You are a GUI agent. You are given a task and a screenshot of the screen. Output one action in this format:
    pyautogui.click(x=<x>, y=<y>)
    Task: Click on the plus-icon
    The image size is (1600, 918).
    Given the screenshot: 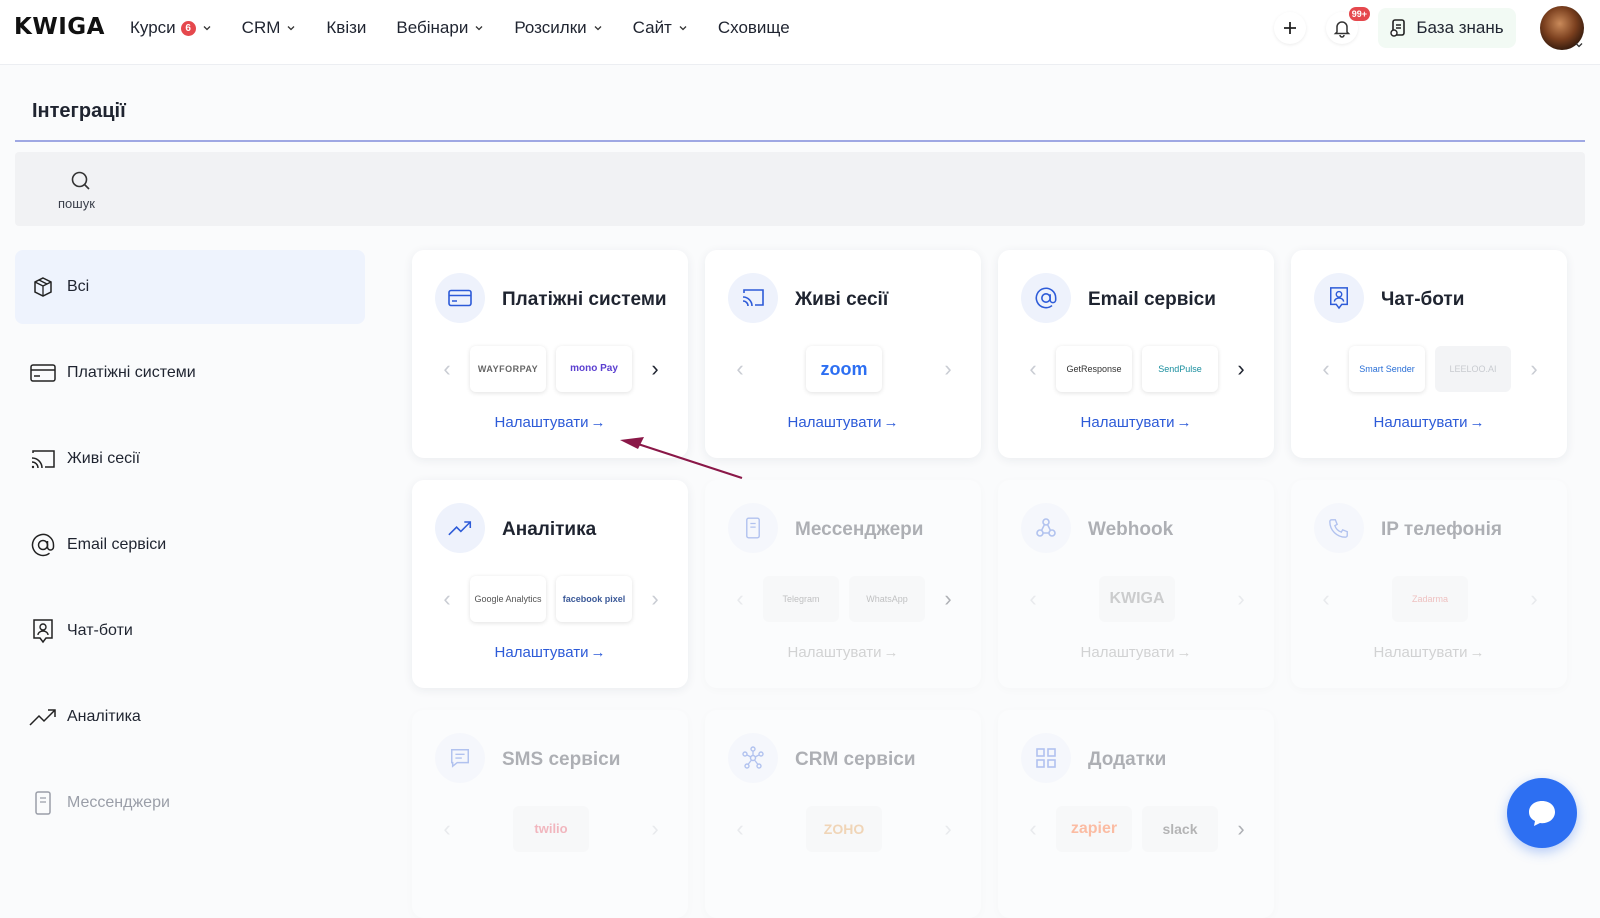 What is the action you would take?
    pyautogui.click(x=1290, y=28)
    